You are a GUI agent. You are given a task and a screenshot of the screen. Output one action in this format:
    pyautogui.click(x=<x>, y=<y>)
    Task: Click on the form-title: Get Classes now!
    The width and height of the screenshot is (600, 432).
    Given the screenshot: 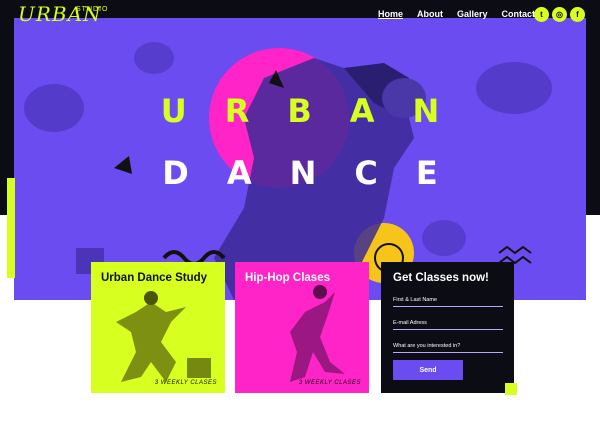 What is the action you would take?
    pyautogui.click(x=441, y=278)
    